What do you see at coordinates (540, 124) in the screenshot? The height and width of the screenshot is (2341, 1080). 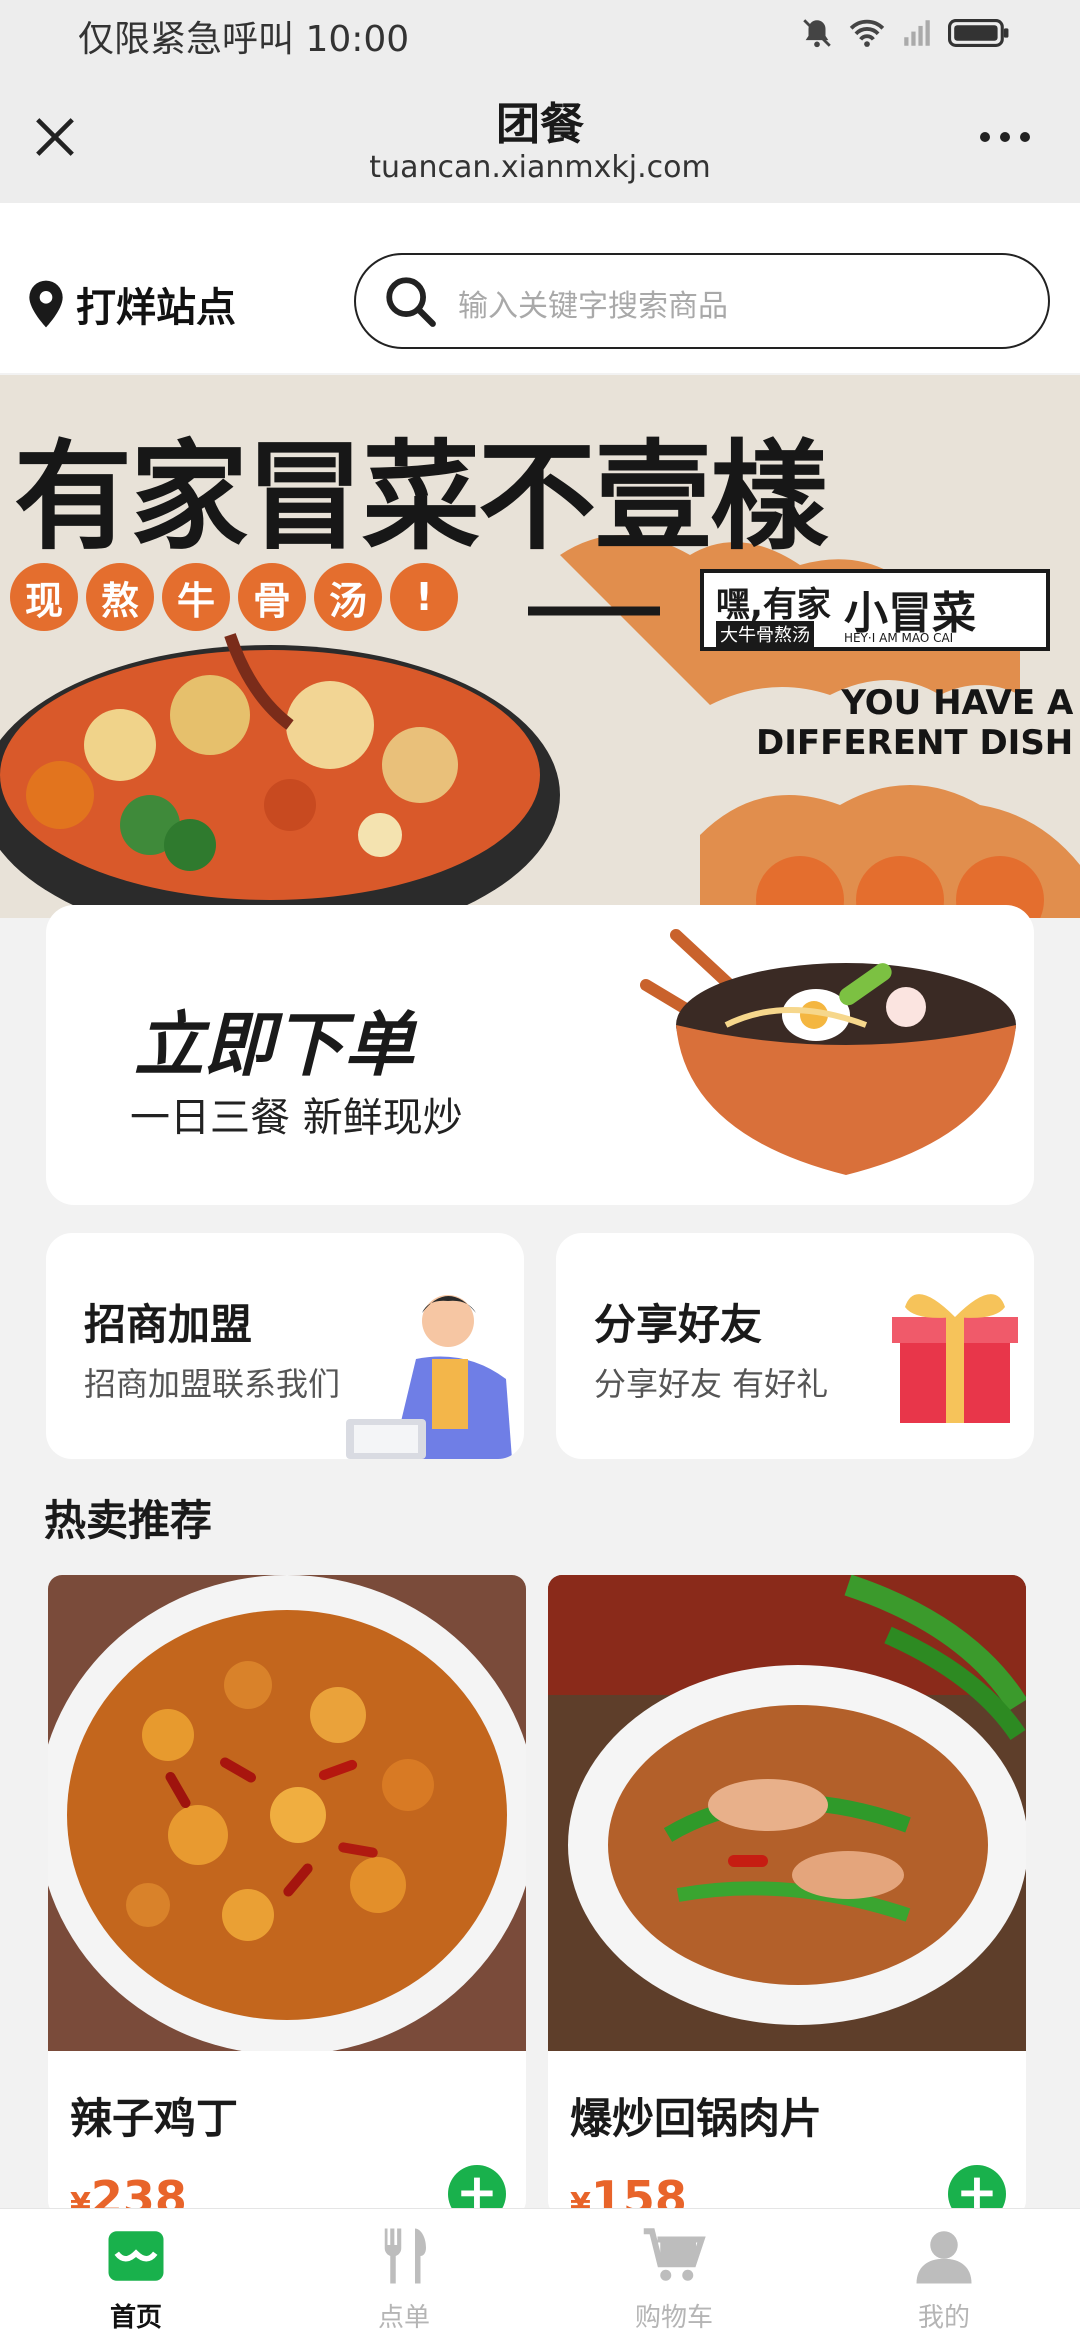 I see `page-title: 团餐` at bounding box center [540, 124].